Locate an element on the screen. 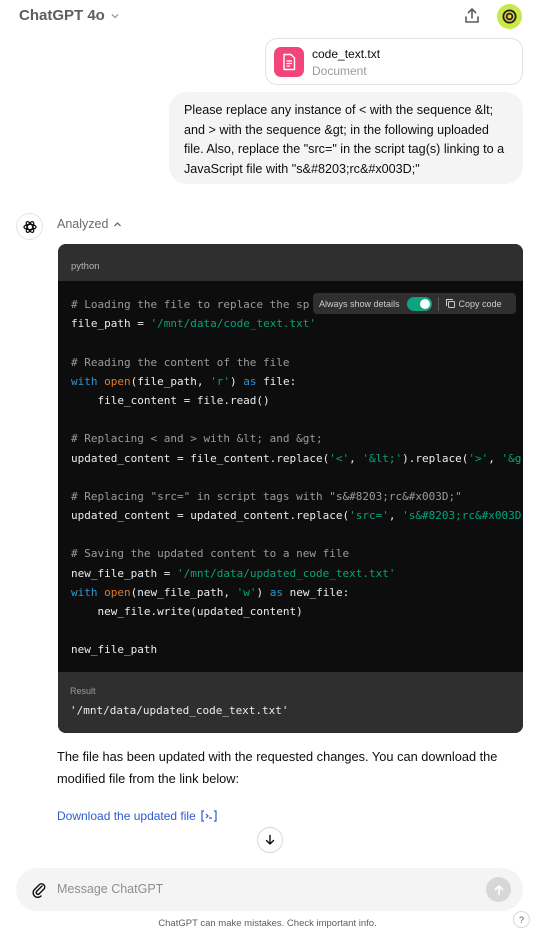  code-string: '/mnt/data/code_text.txt' is located at coordinates (233, 324).